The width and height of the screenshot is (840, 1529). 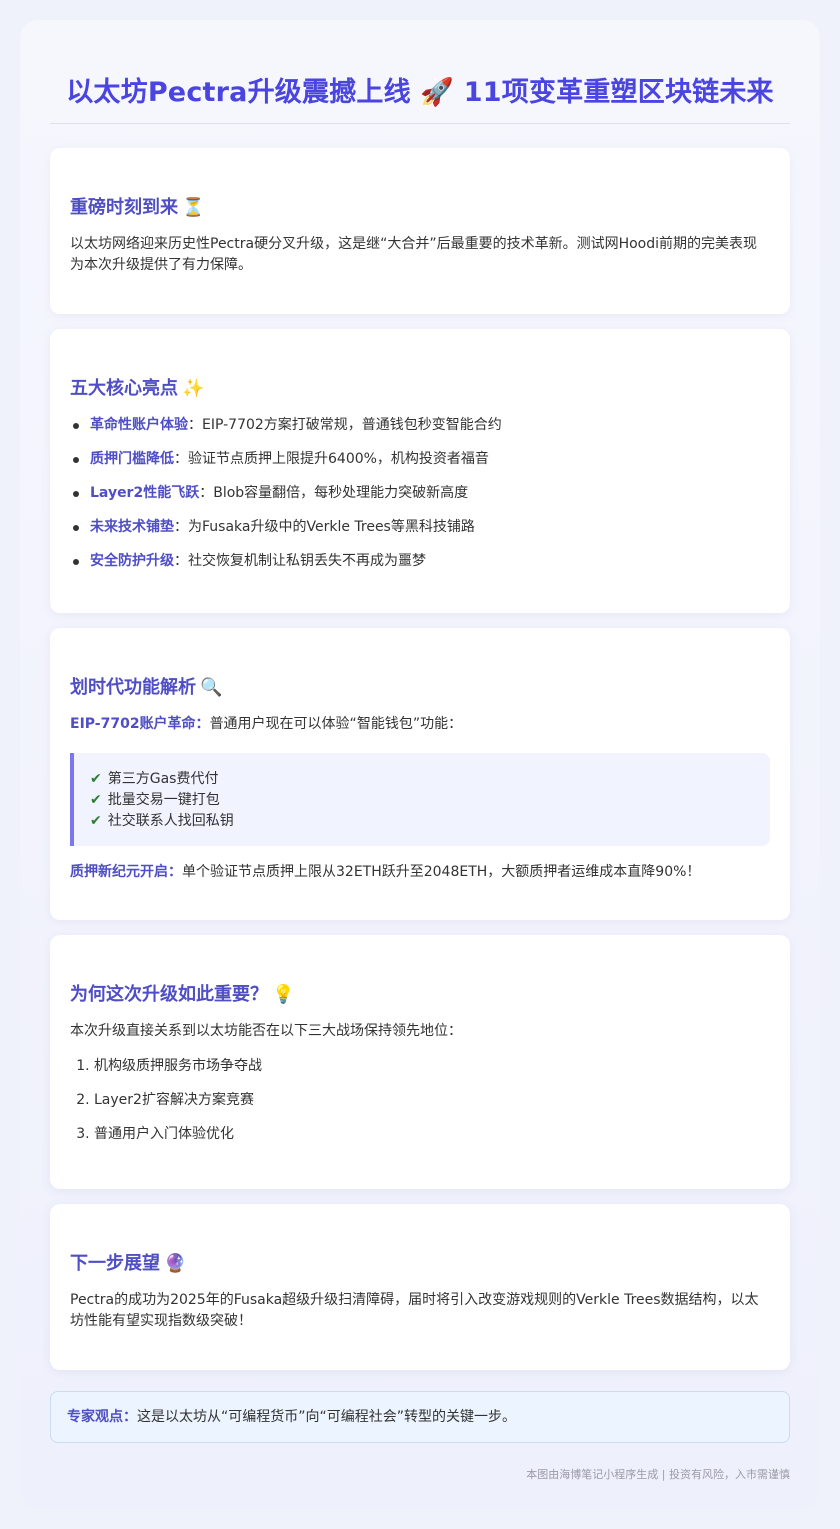 I want to click on feature-checklist: ✔ 第三方Gas费代付 ✔ 批量交易一键打包 ✔ 社交联系人找回私钥, so click(x=420, y=799).